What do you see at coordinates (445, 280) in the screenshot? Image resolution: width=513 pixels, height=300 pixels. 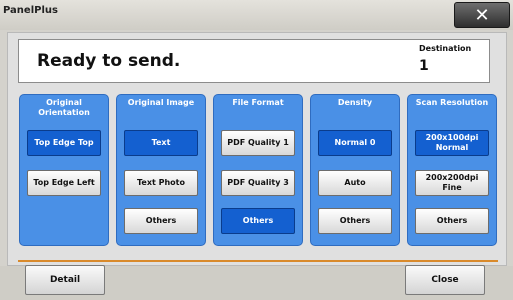 I see `close-button: Close` at bounding box center [445, 280].